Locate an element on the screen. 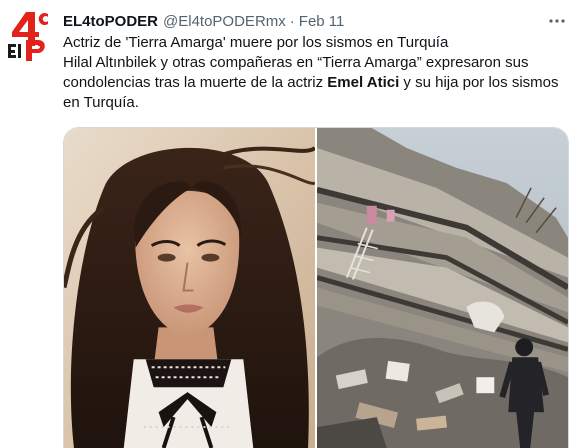  more-horizontal-icon is located at coordinates (557, 21).